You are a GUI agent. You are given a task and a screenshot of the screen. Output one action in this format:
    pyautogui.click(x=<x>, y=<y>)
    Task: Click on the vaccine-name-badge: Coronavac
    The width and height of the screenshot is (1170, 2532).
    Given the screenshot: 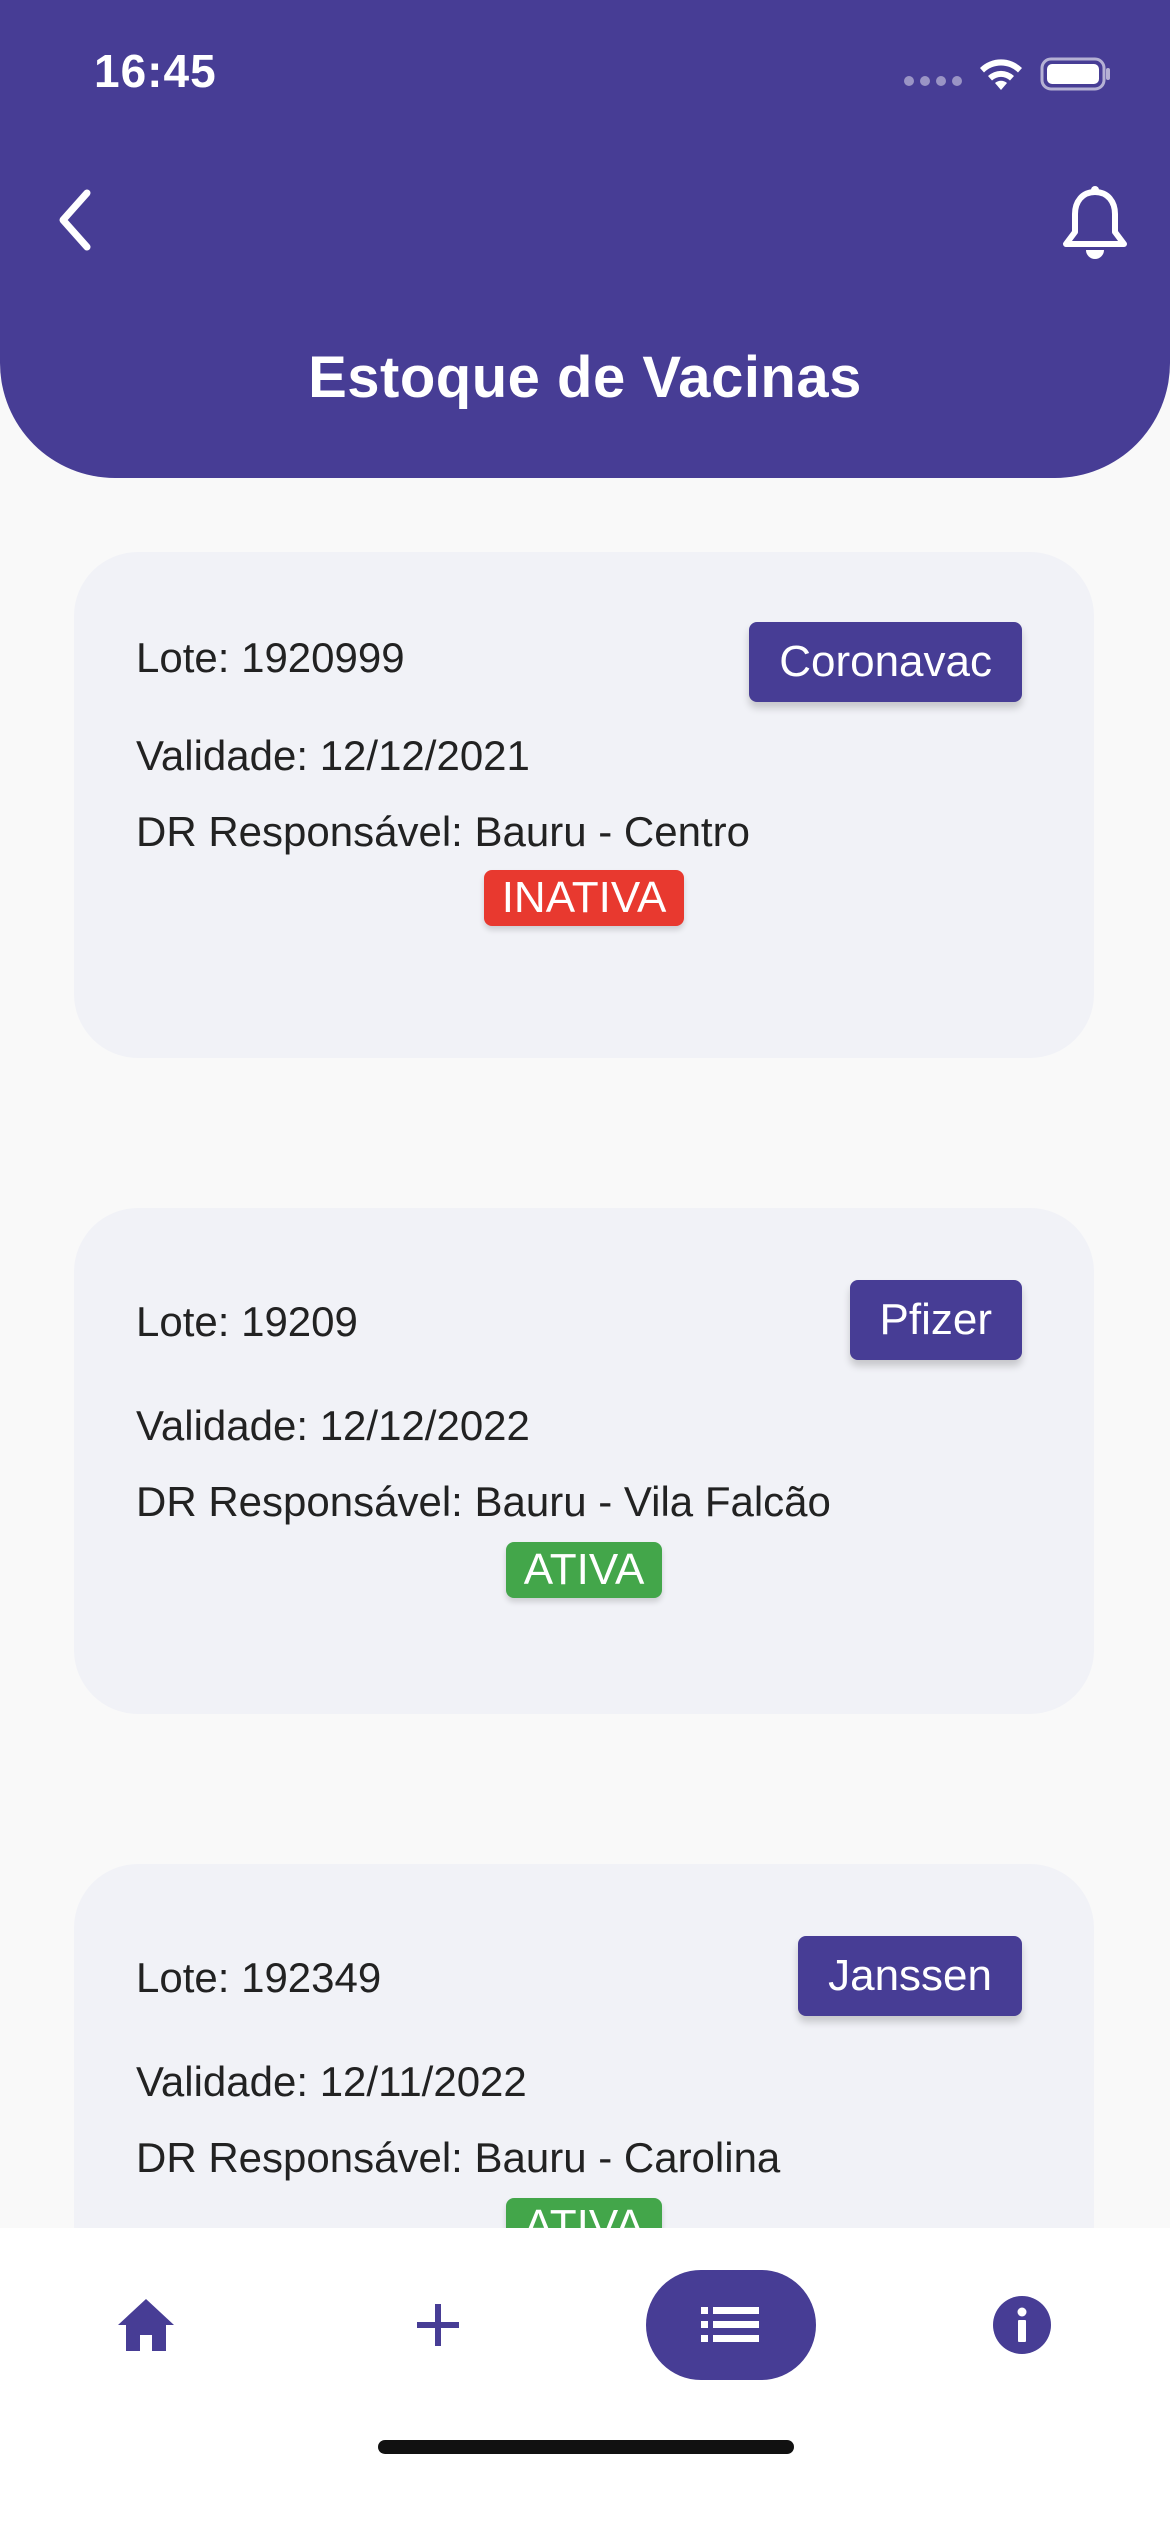 What is the action you would take?
    pyautogui.click(x=885, y=662)
    